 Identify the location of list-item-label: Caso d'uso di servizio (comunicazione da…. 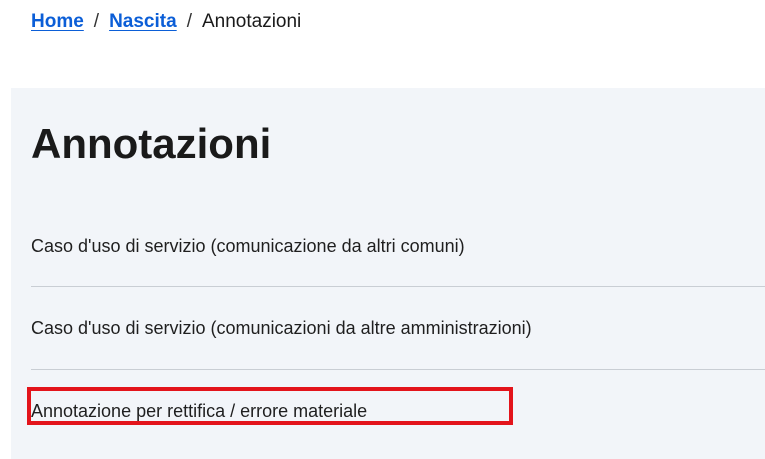
(248, 245).